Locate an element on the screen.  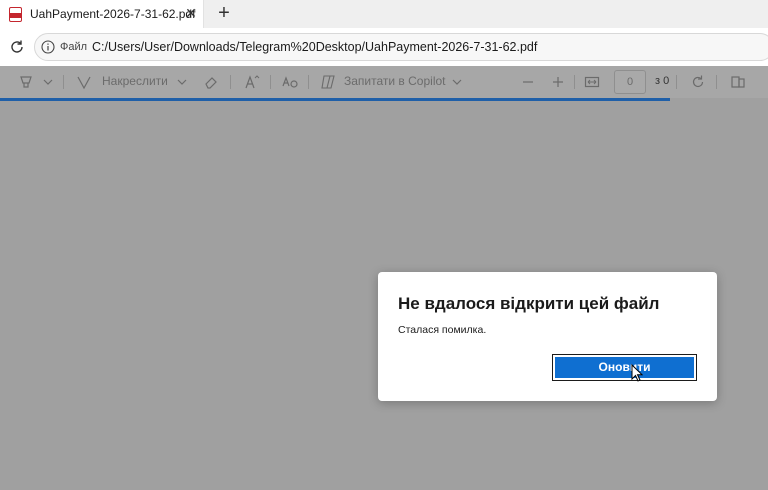
draw-label: Накреслити is located at coordinates (135, 81).